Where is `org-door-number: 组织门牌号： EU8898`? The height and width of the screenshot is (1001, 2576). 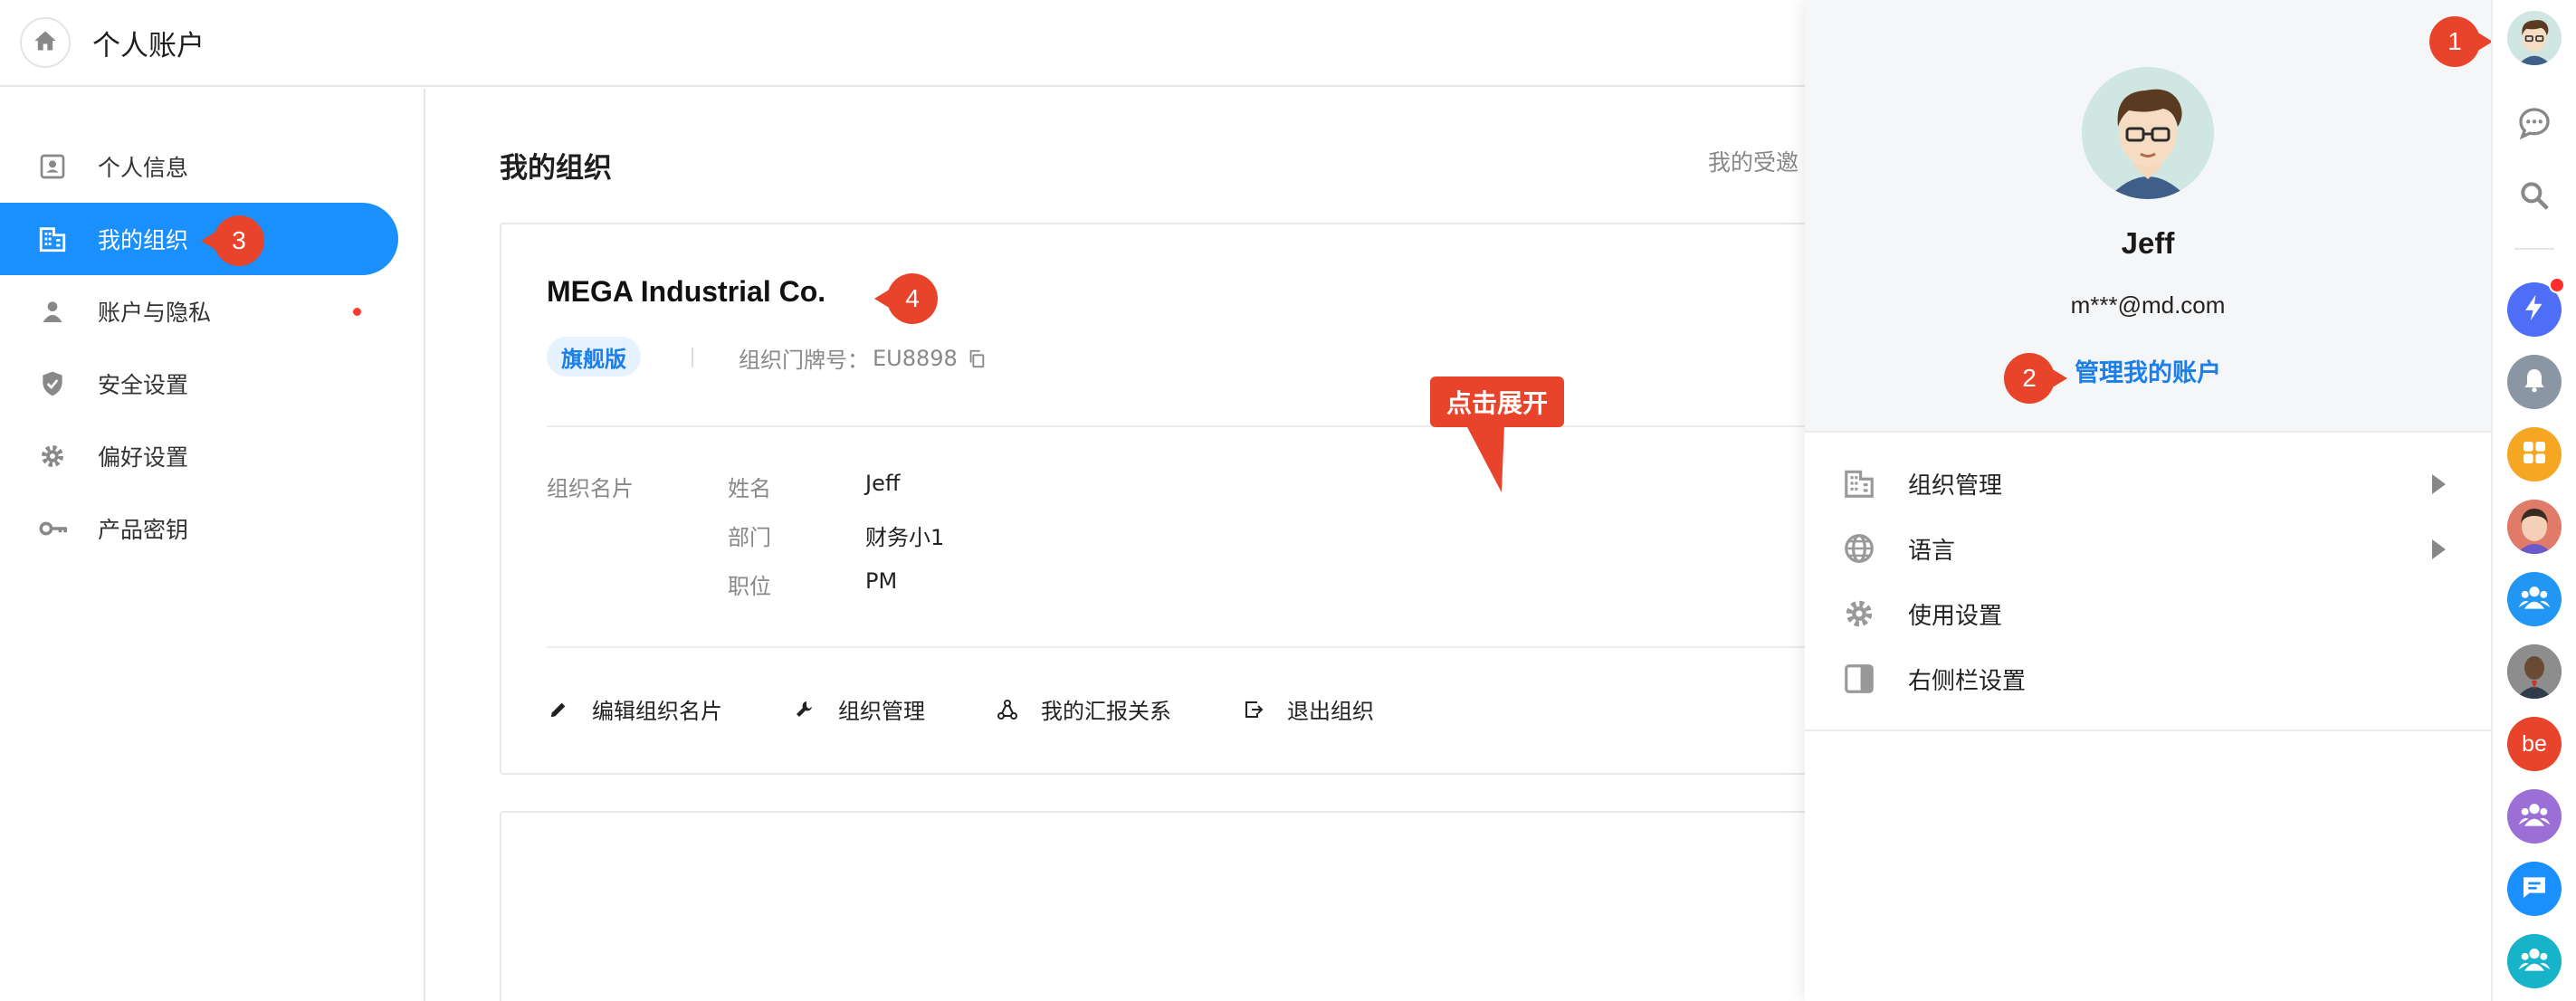 org-door-number: 组织门牌号： EU8898 is located at coordinates (863, 358).